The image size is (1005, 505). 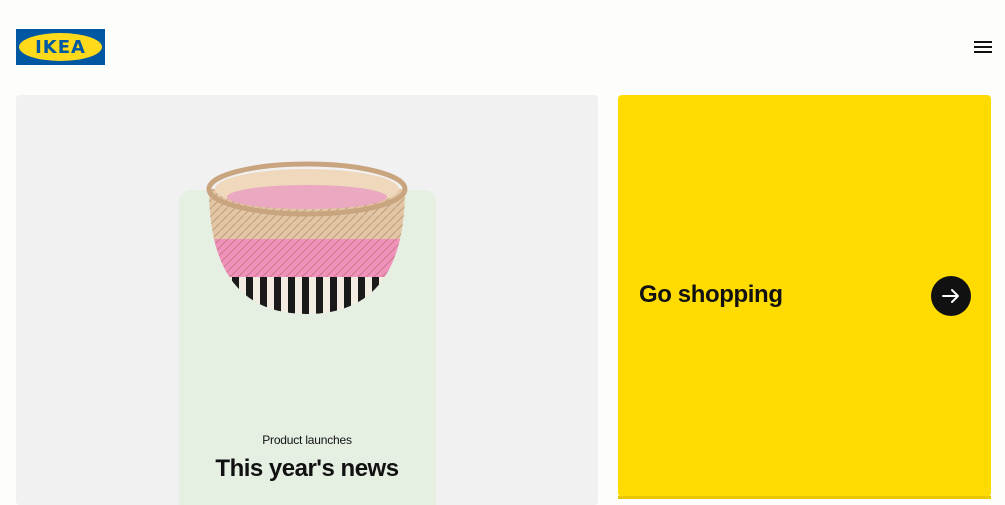 I want to click on logo-oval: IKEA, so click(x=60, y=47).